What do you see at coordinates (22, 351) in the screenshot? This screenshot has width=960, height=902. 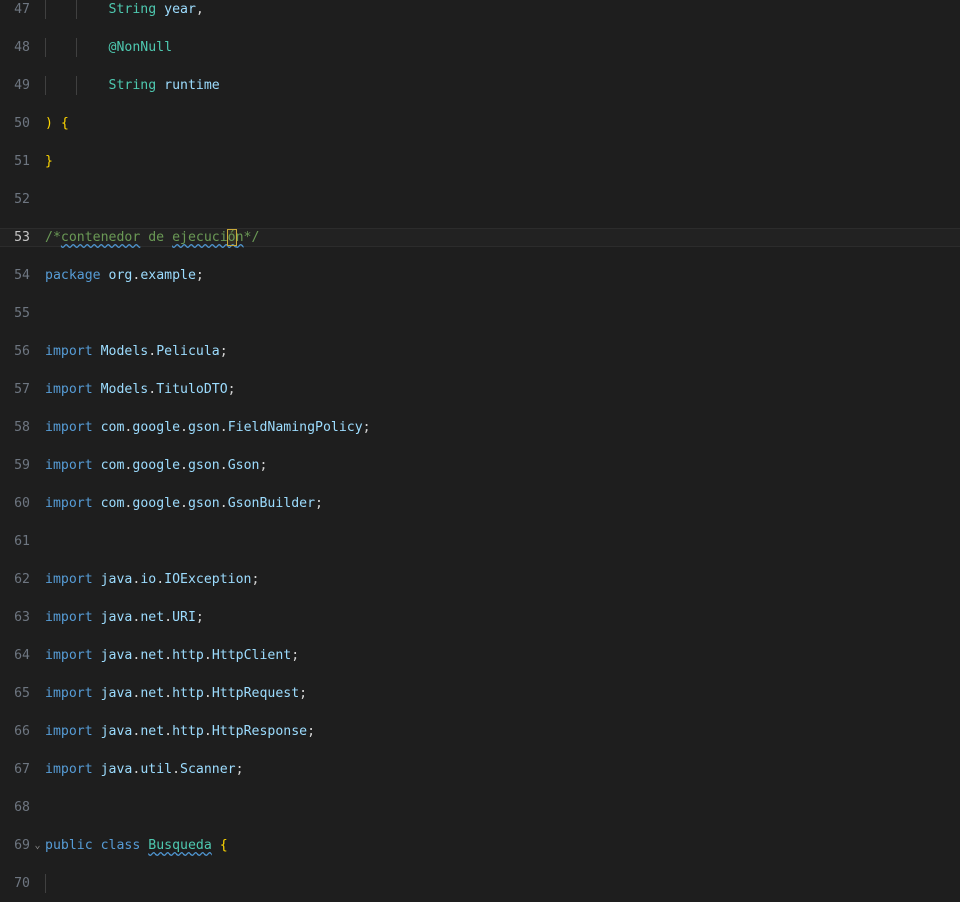 I see `line-number: 56` at bounding box center [22, 351].